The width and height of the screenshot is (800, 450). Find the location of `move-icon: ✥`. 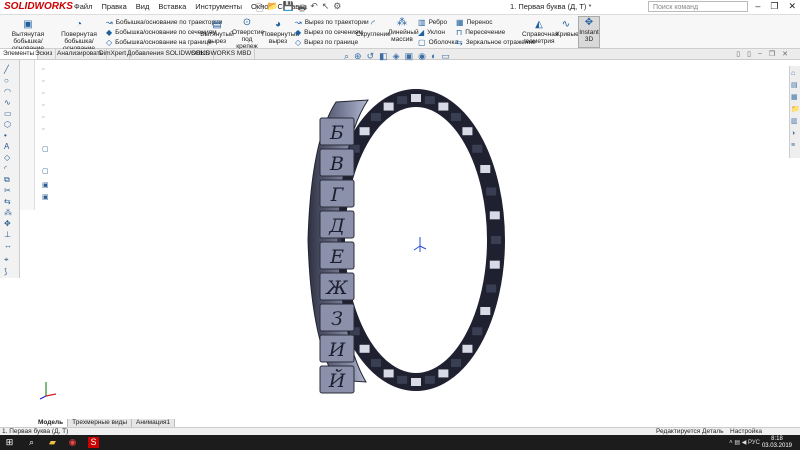

move-icon: ✥ is located at coordinates (9, 224).